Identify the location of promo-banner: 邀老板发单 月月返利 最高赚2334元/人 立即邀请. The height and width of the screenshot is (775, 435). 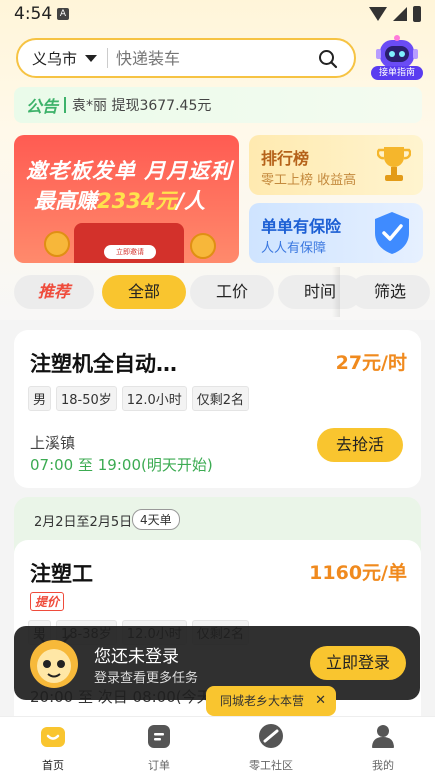
(126, 199).